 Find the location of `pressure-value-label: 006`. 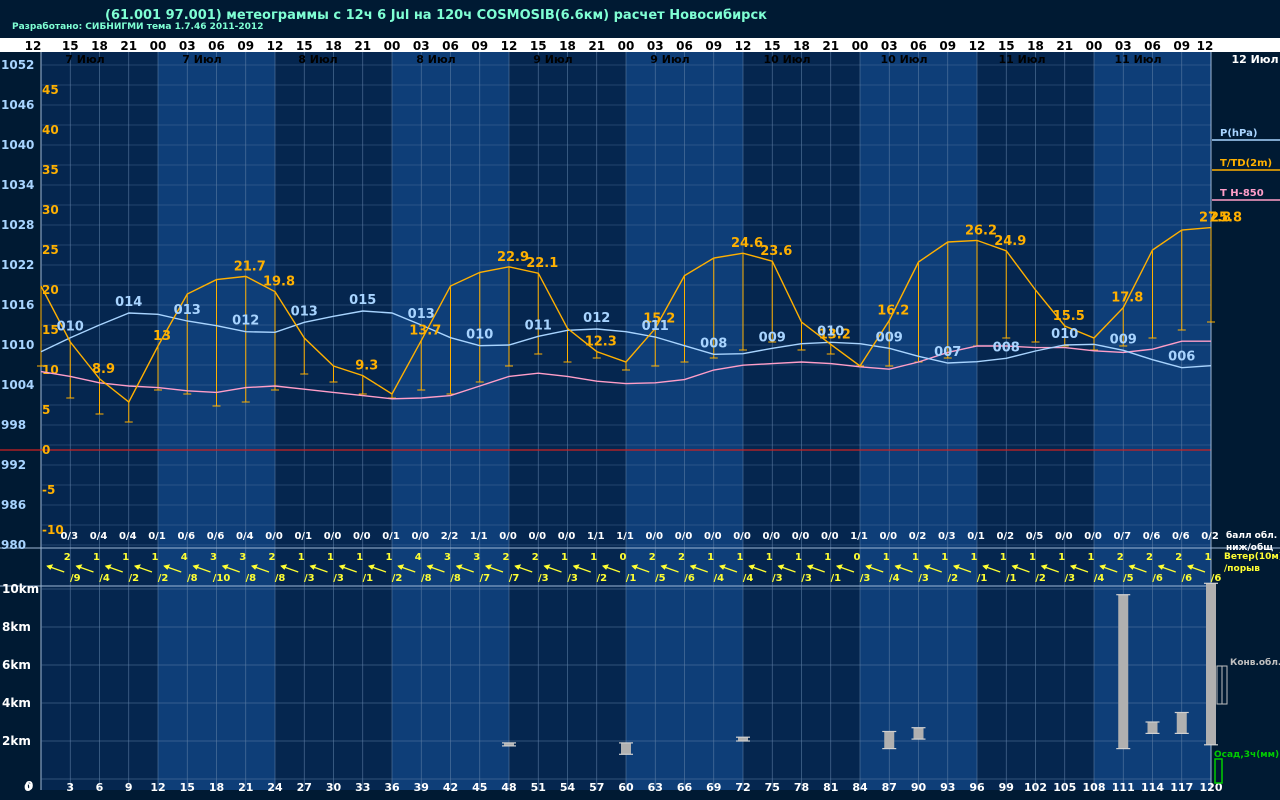

pressure-value-label: 006 is located at coordinates (1181, 357).